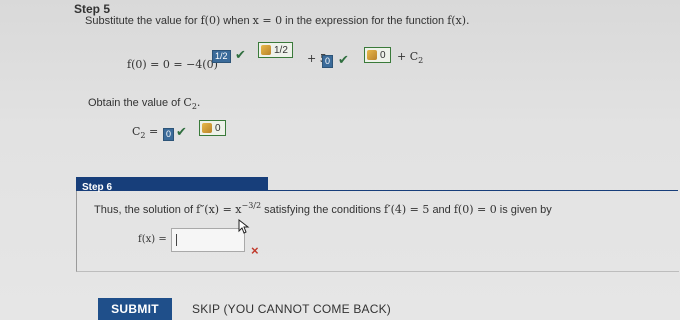 The image size is (680, 320). Describe the element at coordinates (244, 226) in the screenshot. I see `mouse-cursor-icon` at that location.